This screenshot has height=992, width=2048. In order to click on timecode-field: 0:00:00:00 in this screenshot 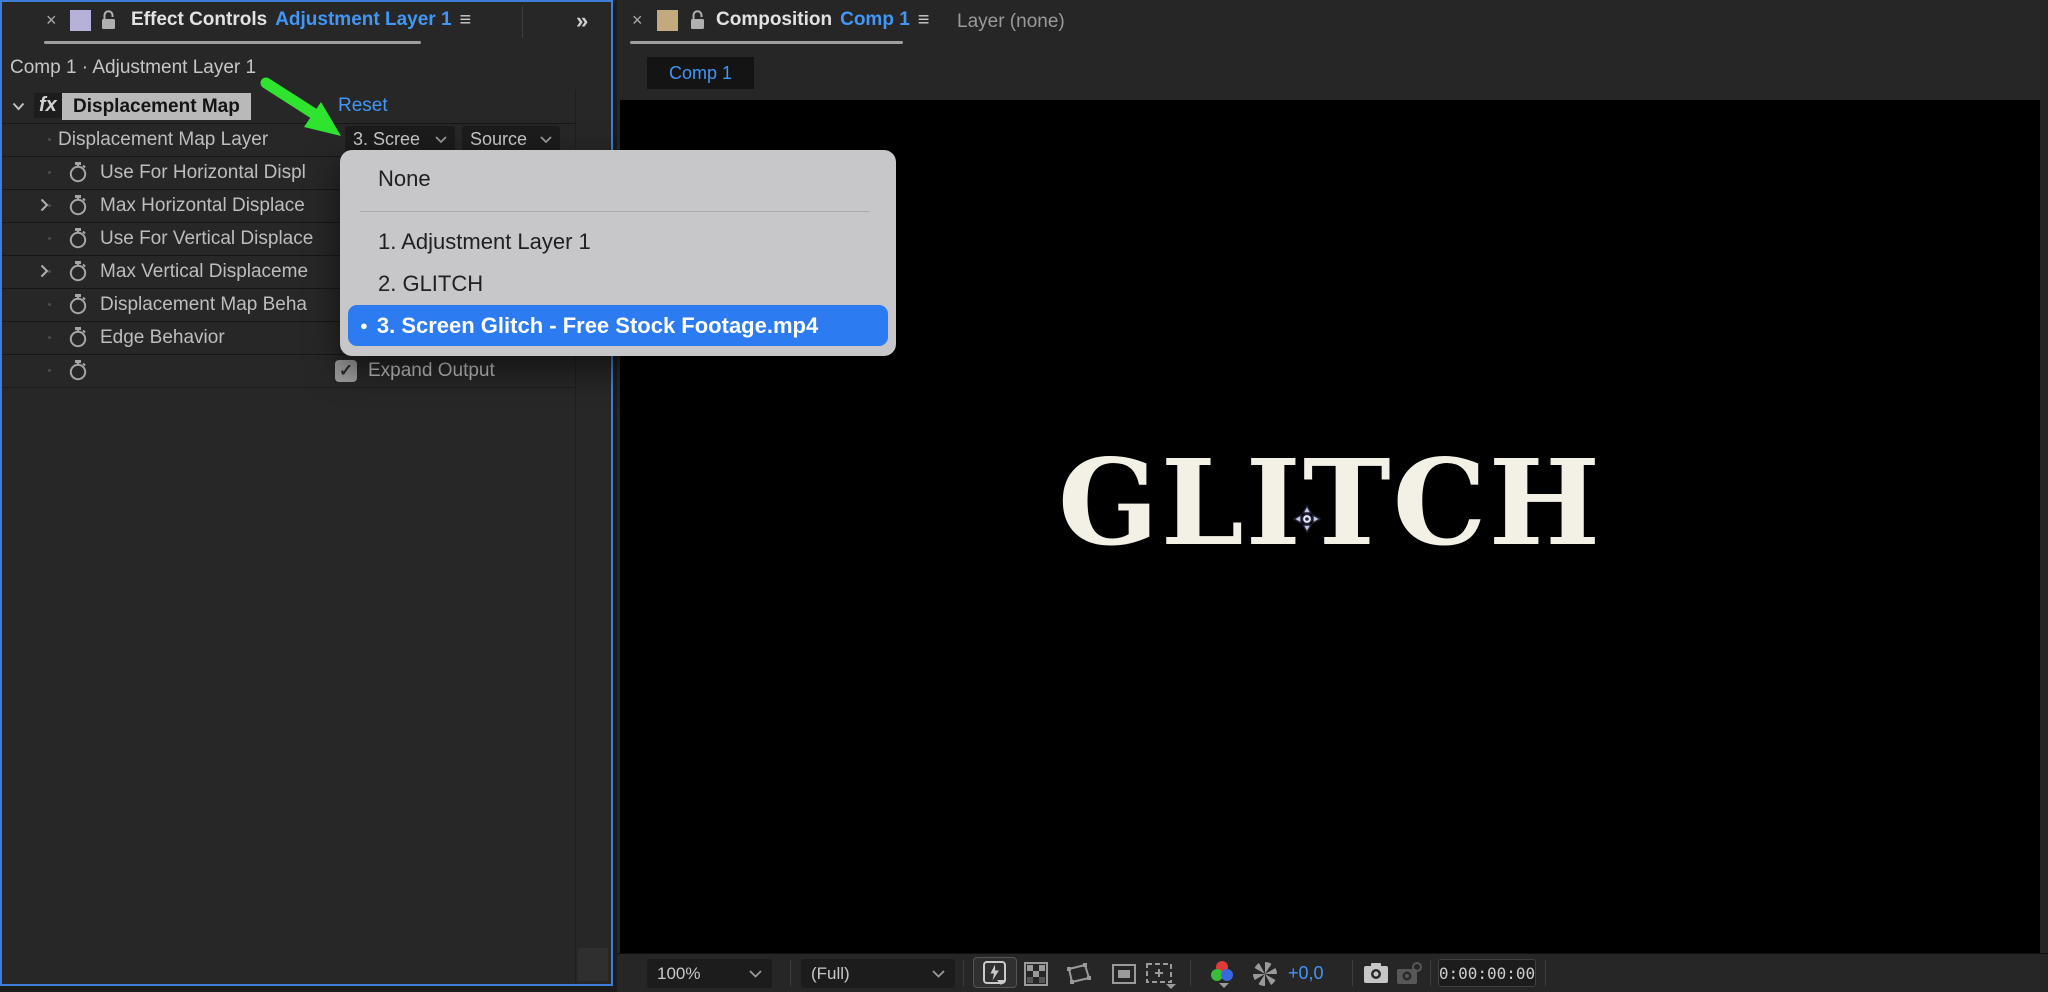, I will do `click(1487, 973)`.